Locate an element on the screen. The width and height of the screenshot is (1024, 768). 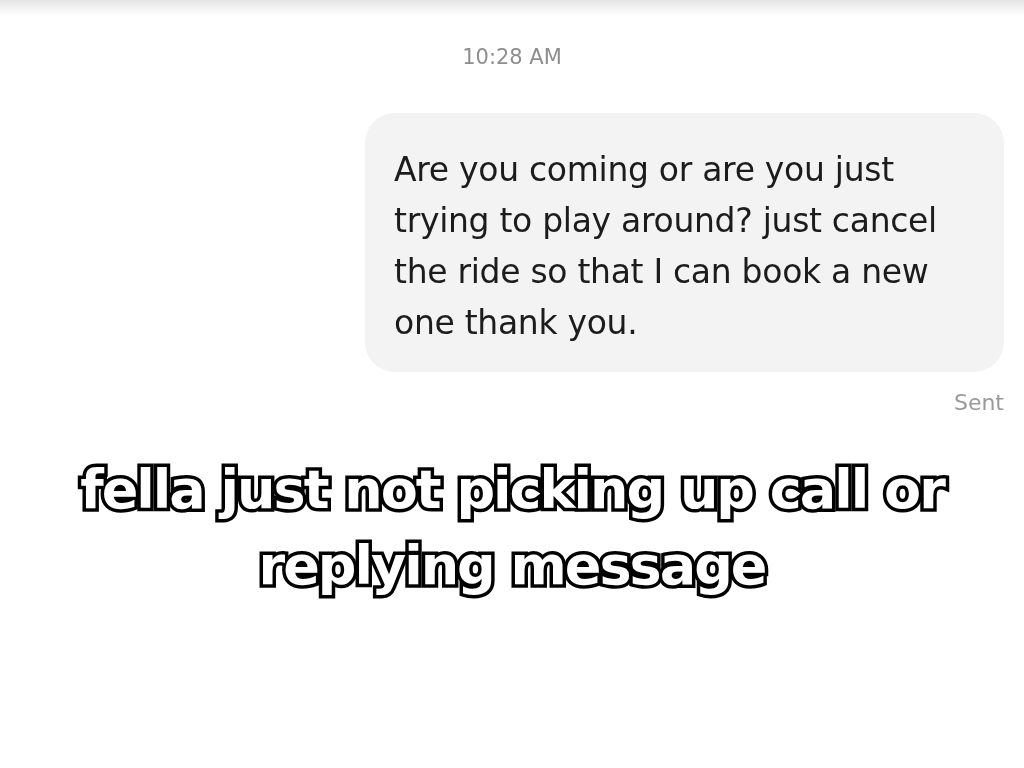
delivery-status: Sent is located at coordinates (978, 403).